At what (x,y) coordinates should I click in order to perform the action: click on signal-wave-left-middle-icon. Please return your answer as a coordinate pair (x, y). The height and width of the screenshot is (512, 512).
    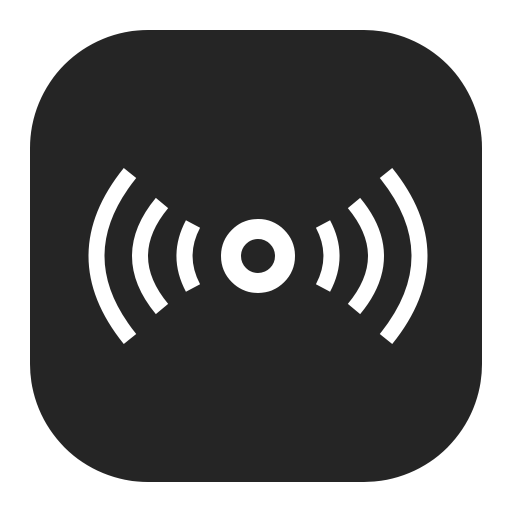
    Looking at the image, I should click on (150, 256).